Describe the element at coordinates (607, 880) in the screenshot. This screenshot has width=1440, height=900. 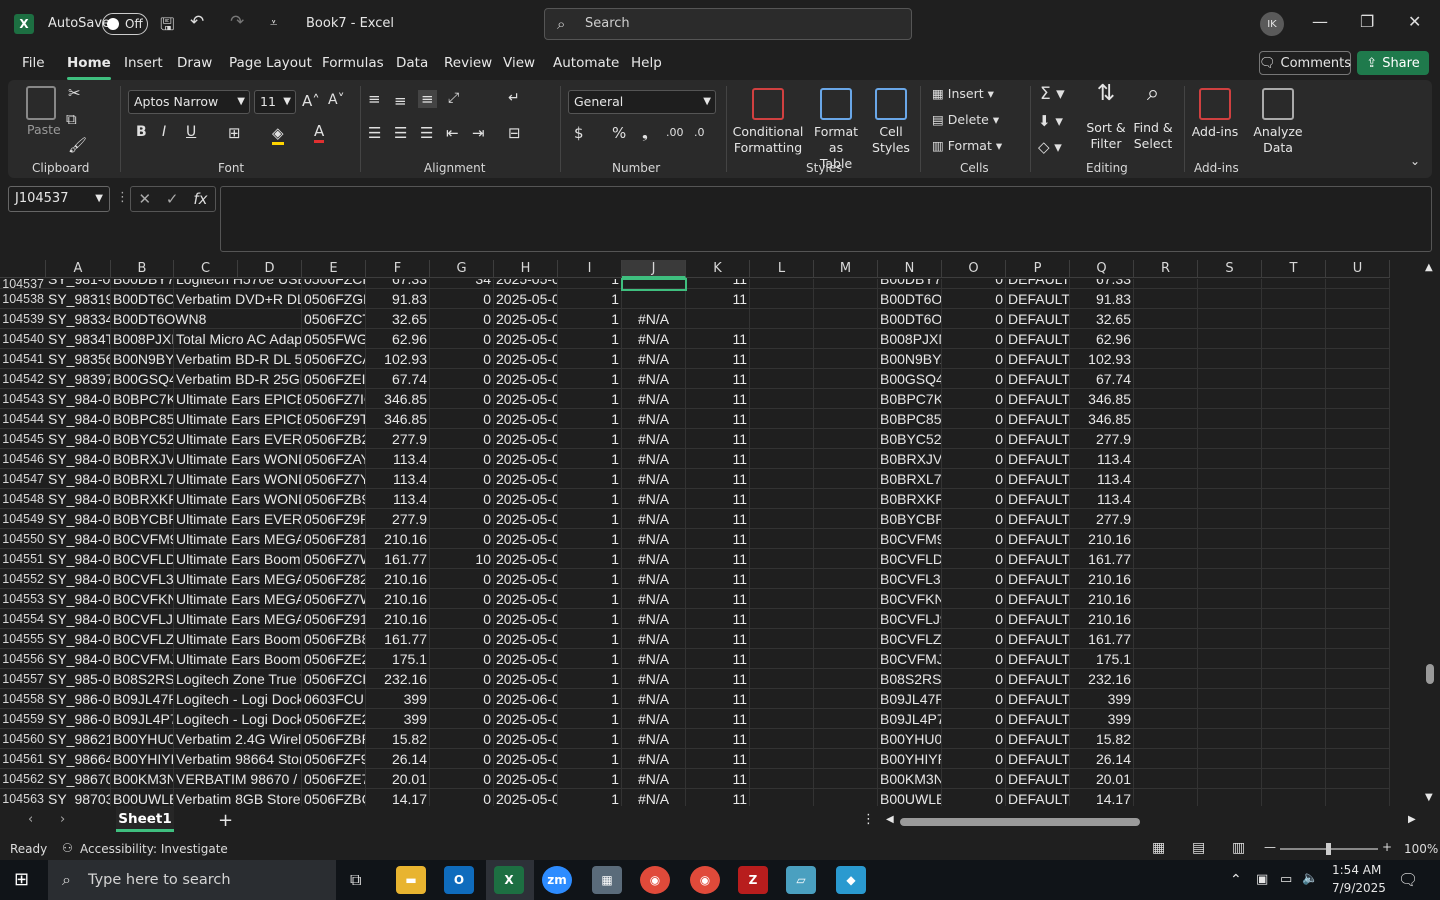
I see `calculator-icon: ▦` at that location.